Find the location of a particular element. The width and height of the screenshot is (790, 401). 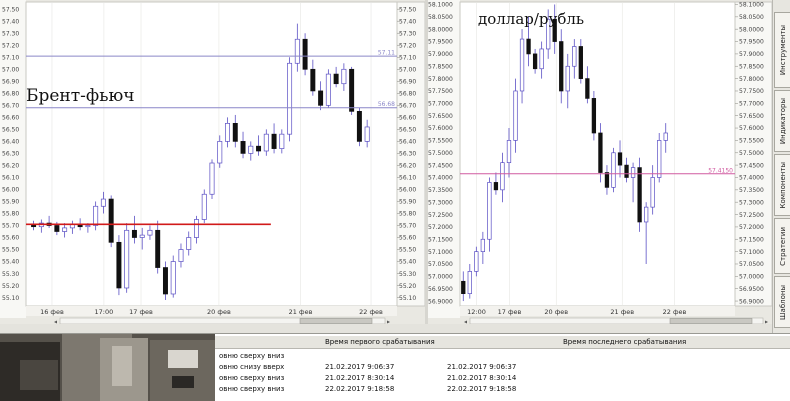

y-tick-label-left: 56.60 is located at coordinates (10, 118).